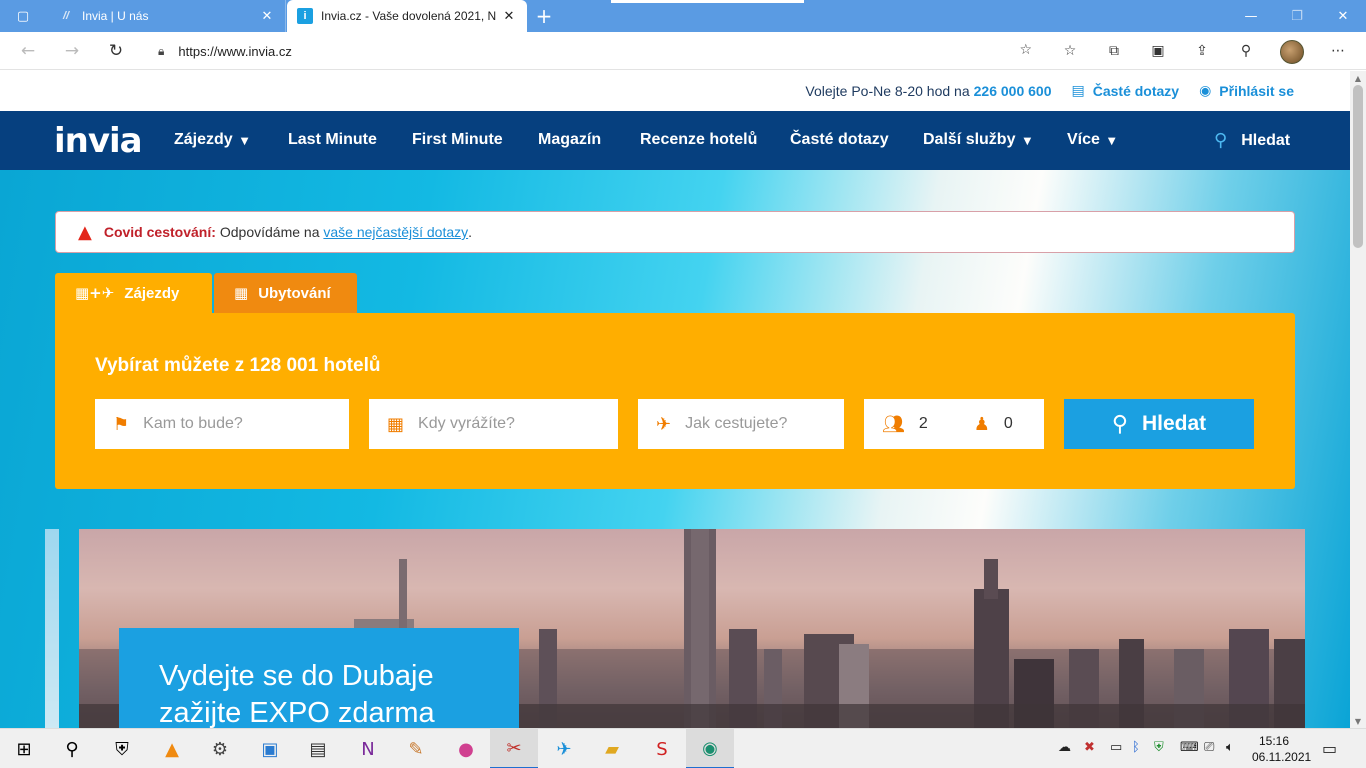  Describe the element at coordinates (318, 748) in the screenshot. I see `store-icon: ▤` at that location.